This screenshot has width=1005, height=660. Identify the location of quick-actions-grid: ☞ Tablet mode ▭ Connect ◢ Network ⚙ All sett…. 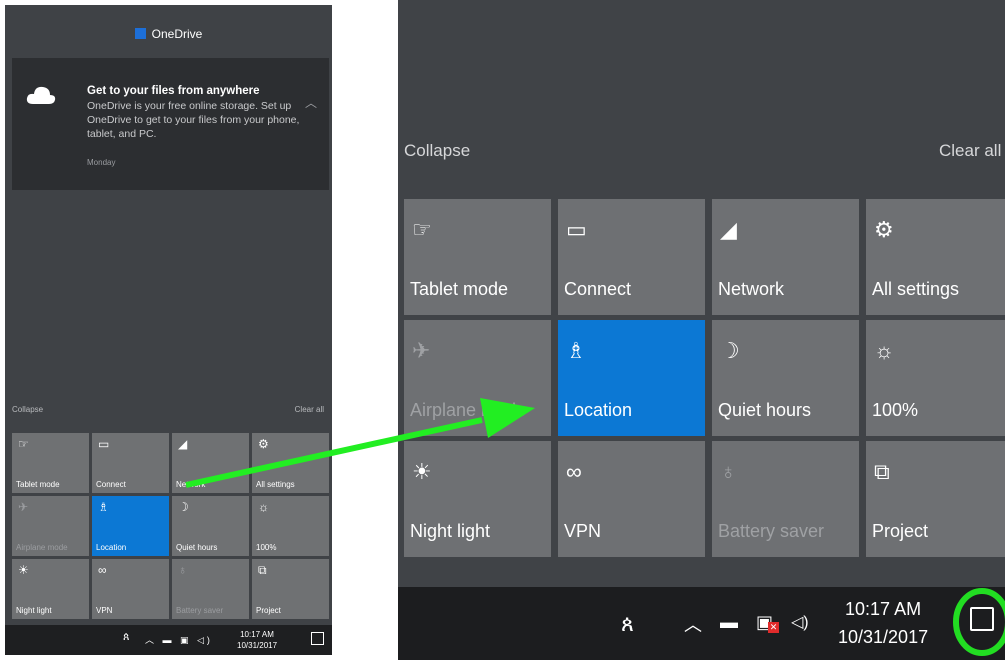
(172, 526).